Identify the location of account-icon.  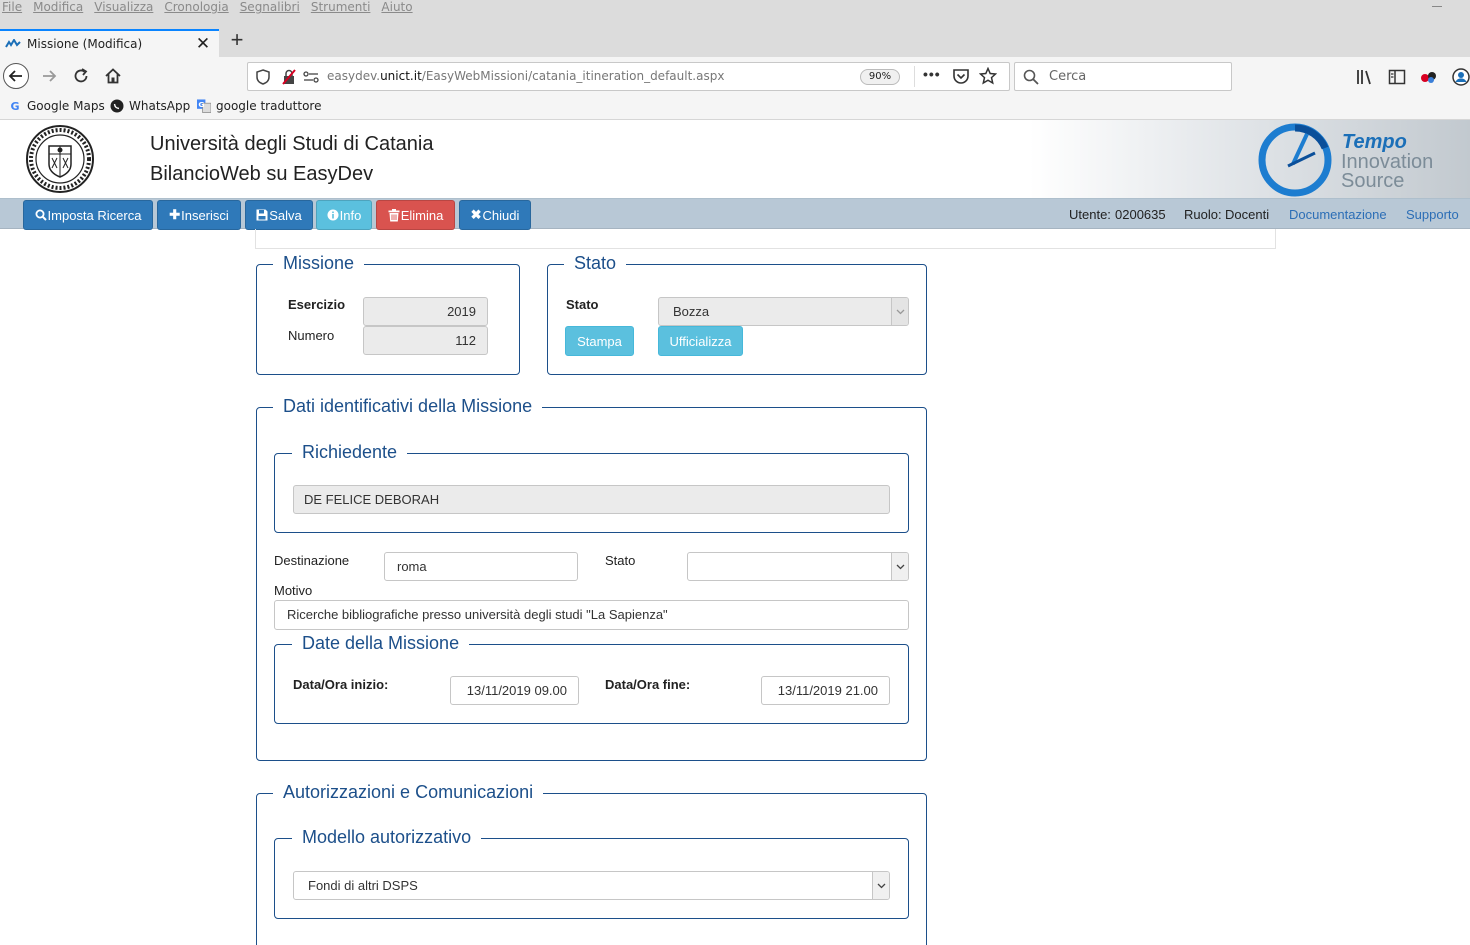
(1461, 77).